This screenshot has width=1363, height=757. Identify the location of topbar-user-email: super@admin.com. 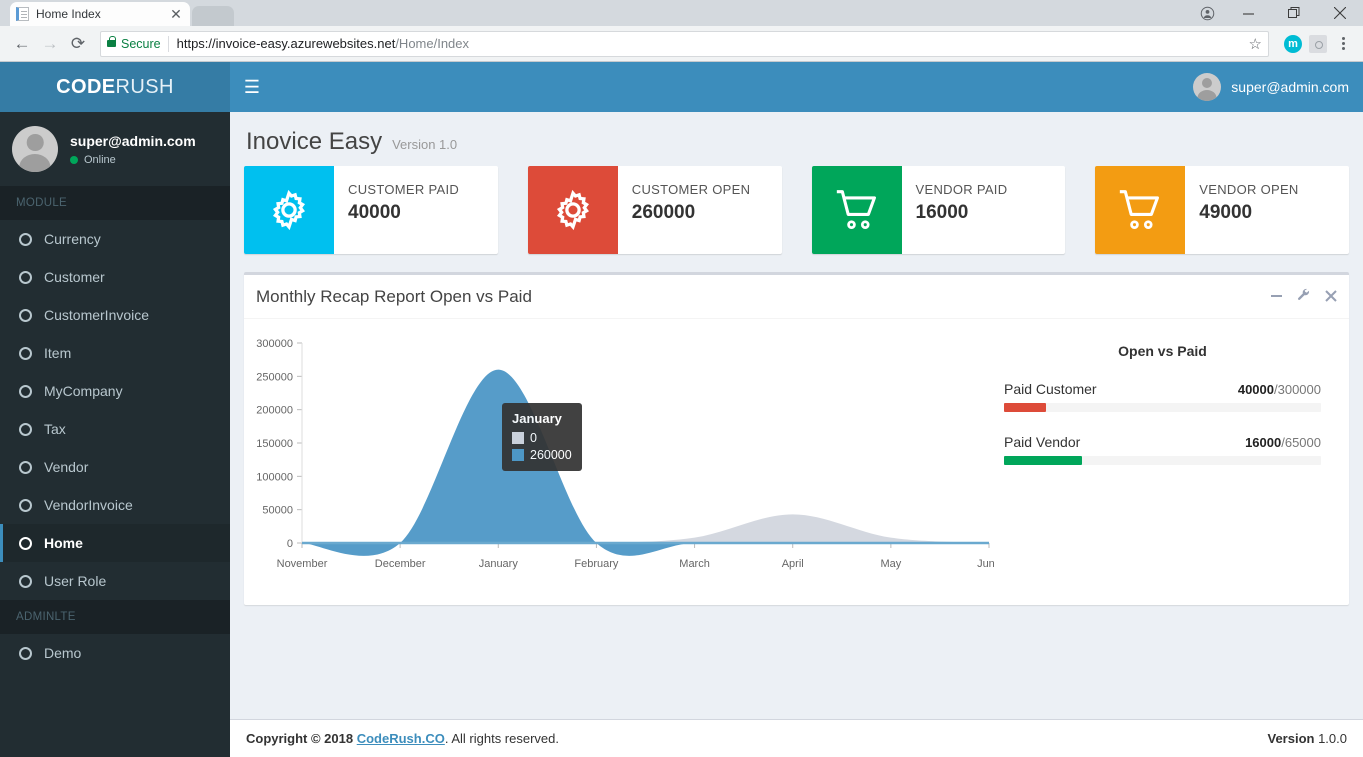
(1290, 87).